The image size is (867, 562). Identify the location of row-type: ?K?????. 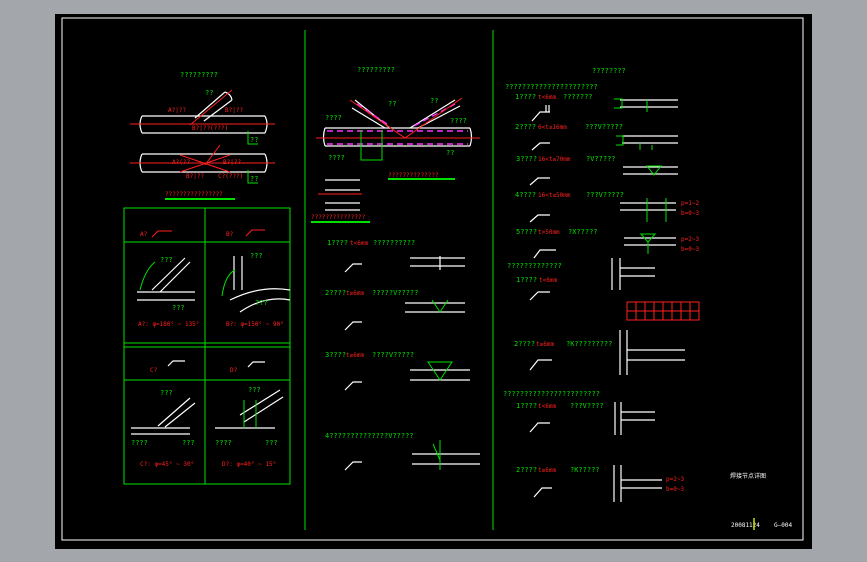
(585, 470).